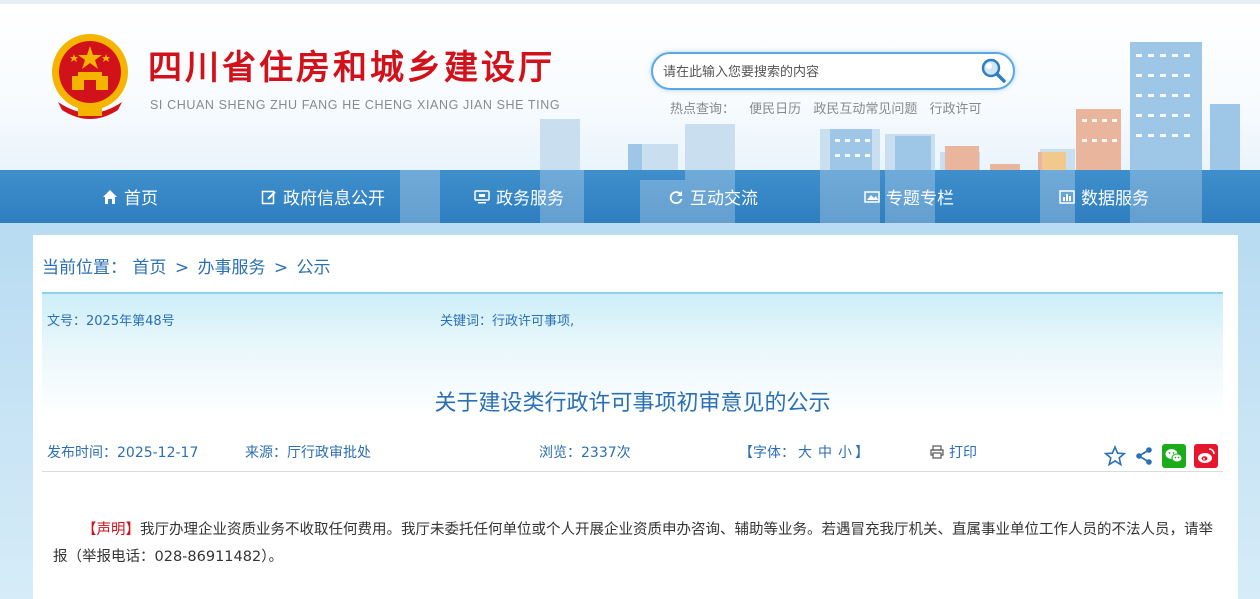 Image resolution: width=1260 pixels, height=599 pixels. Describe the element at coordinates (1144, 456) in the screenshot. I see `share-icon` at that location.